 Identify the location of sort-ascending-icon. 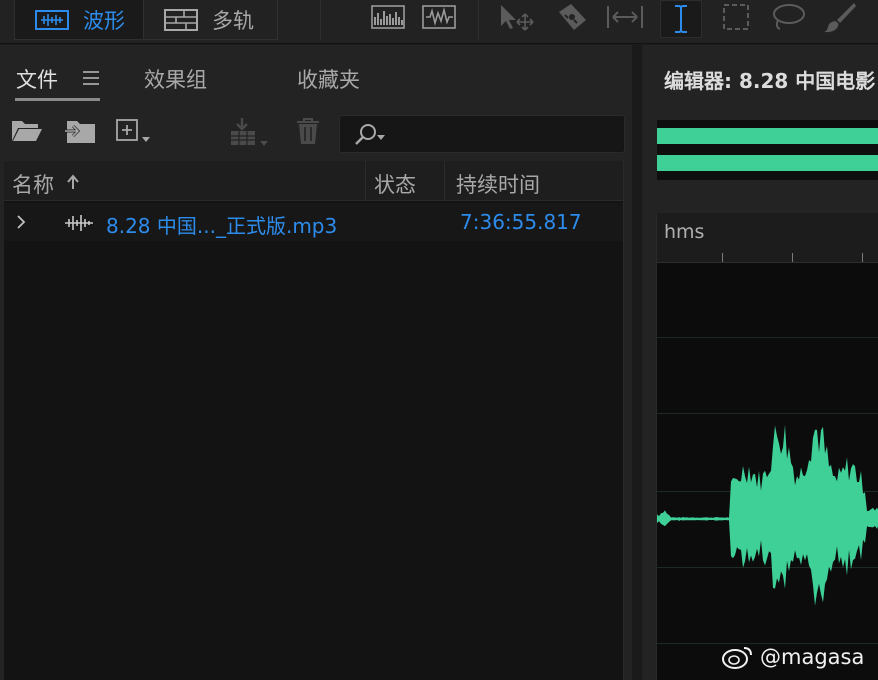
(73, 182).